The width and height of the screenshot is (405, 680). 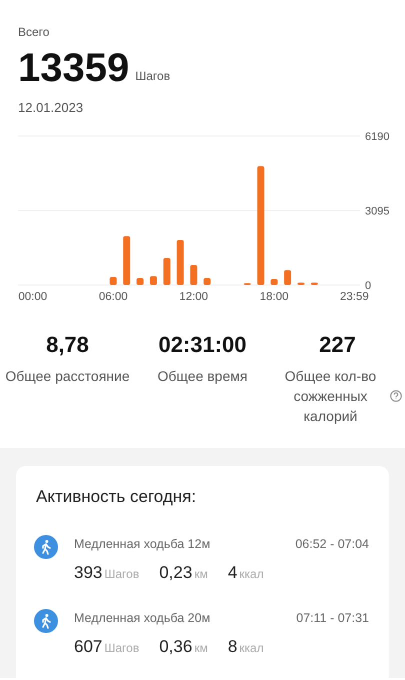 What do you see at coordinates (117, 497) in the screenshot?
I see `card-title: Активность сегодня:` at bounding box center [117, 497].